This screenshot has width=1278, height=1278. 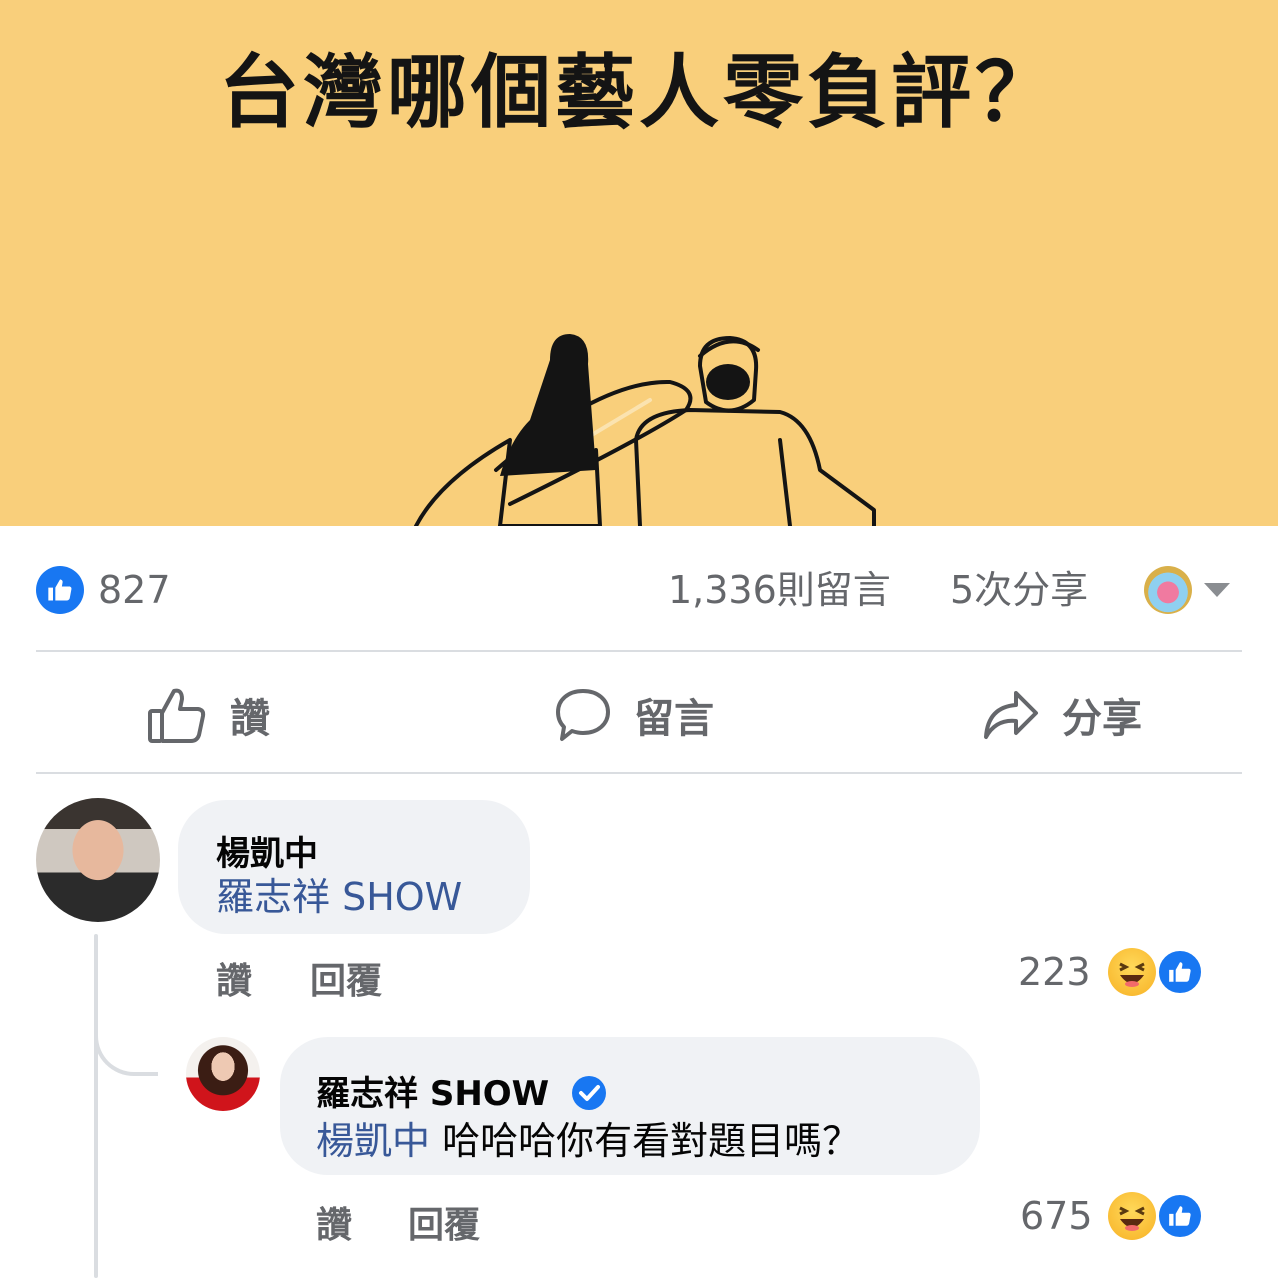 I want to click on like-count: 827, so click(x=134, y=590).